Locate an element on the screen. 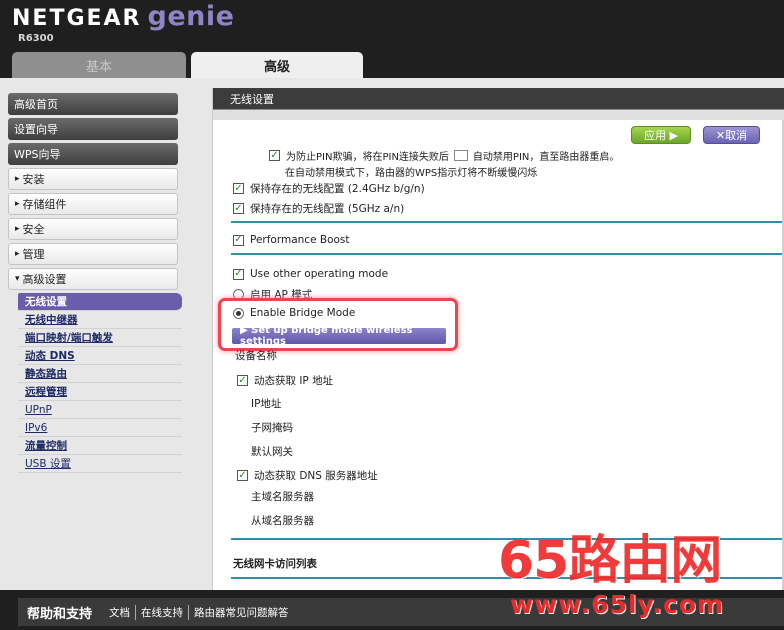 This screenshot has height=630, width=784. tab-advanced: 高级 is located at coordinates (277, 65).